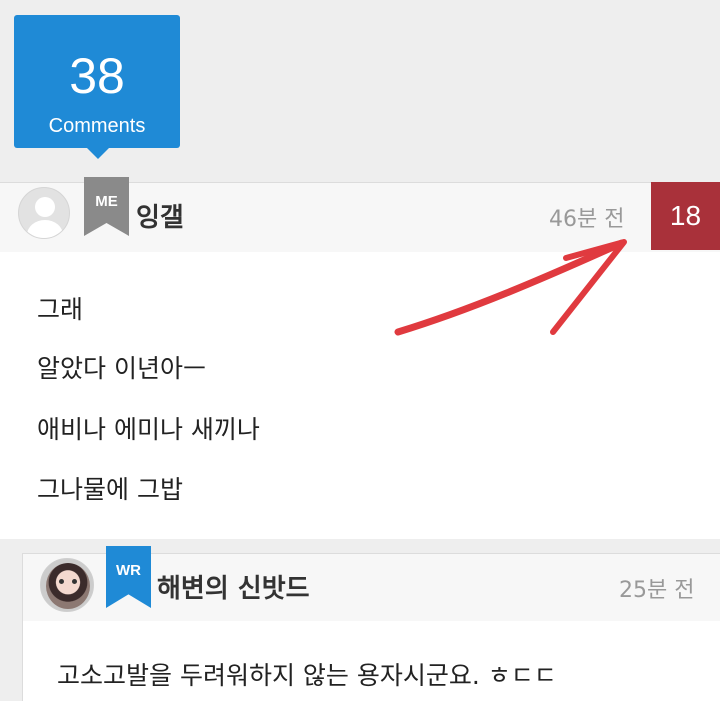  What do you see at coordinates (98, 153) in the screenshot?
I see `comment-count-pointer` at bounding box center [98, 153].